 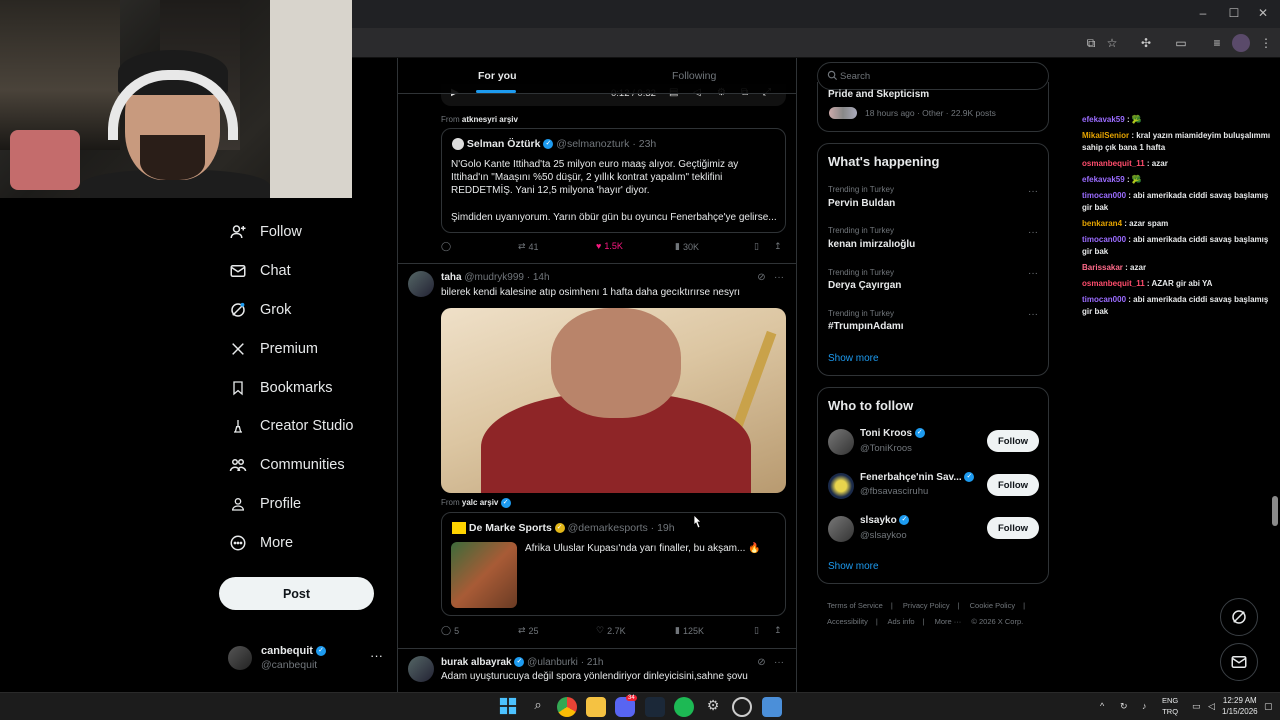 What do you see at coordinates (273, 349) in the screenshot?
I see `nav-item-premium: Premium` at bounding box center [273, 349].